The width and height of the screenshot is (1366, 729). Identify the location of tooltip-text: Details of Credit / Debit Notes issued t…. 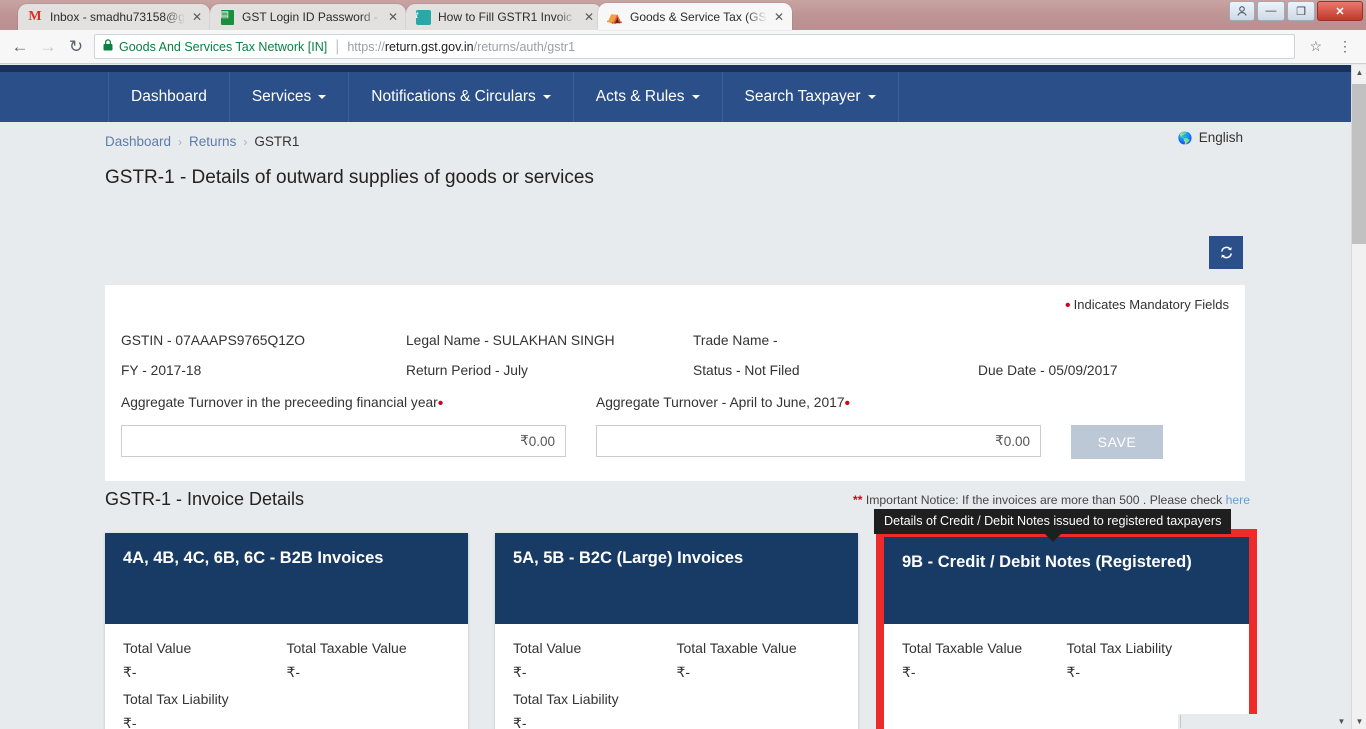
(1053, 521).